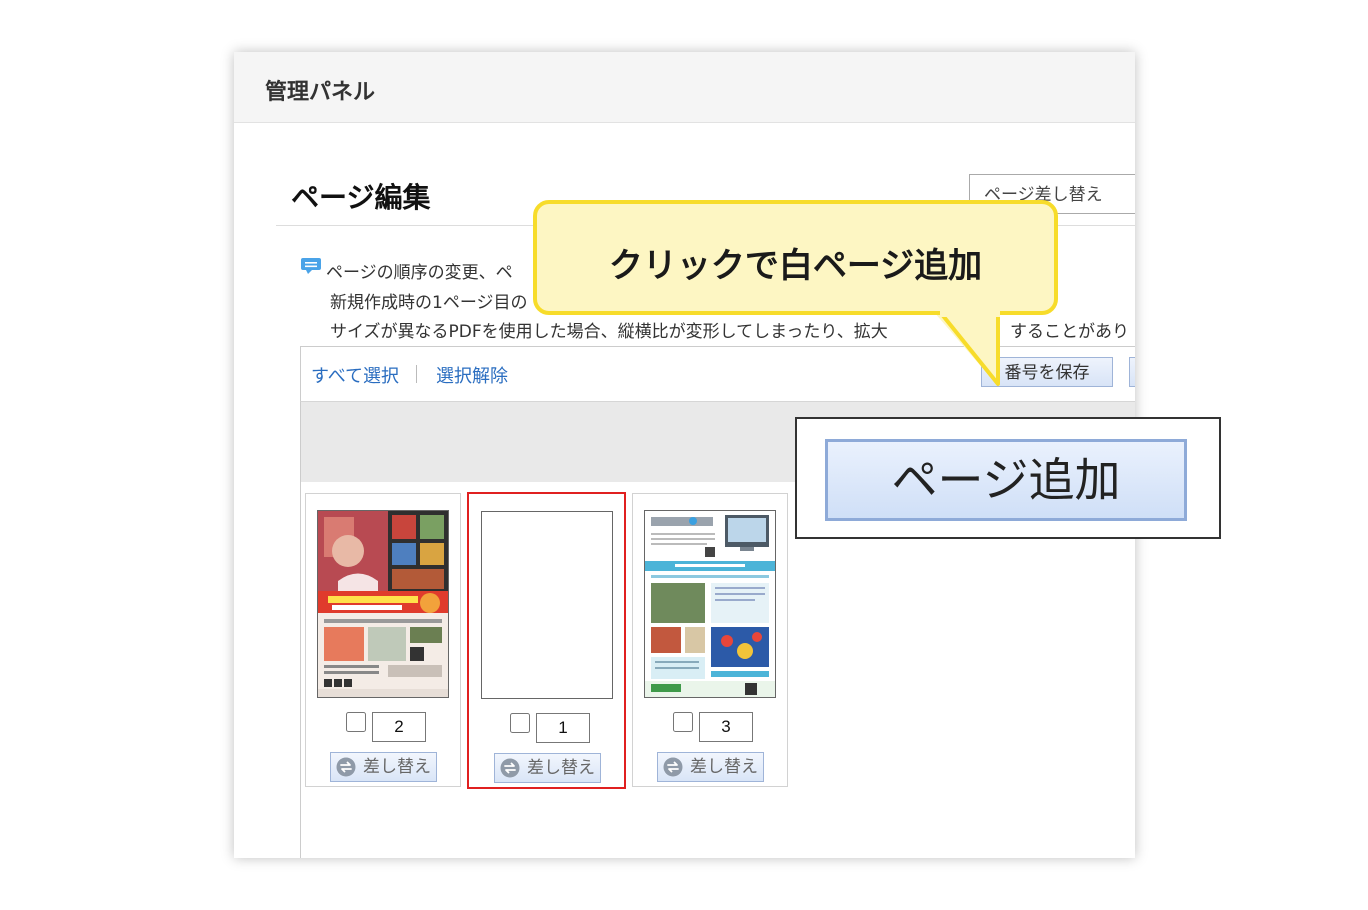 Image resolution: width=1368 pixels, height=910 pixels. I want to click on page-title: ページ編集, so click(361, 197).